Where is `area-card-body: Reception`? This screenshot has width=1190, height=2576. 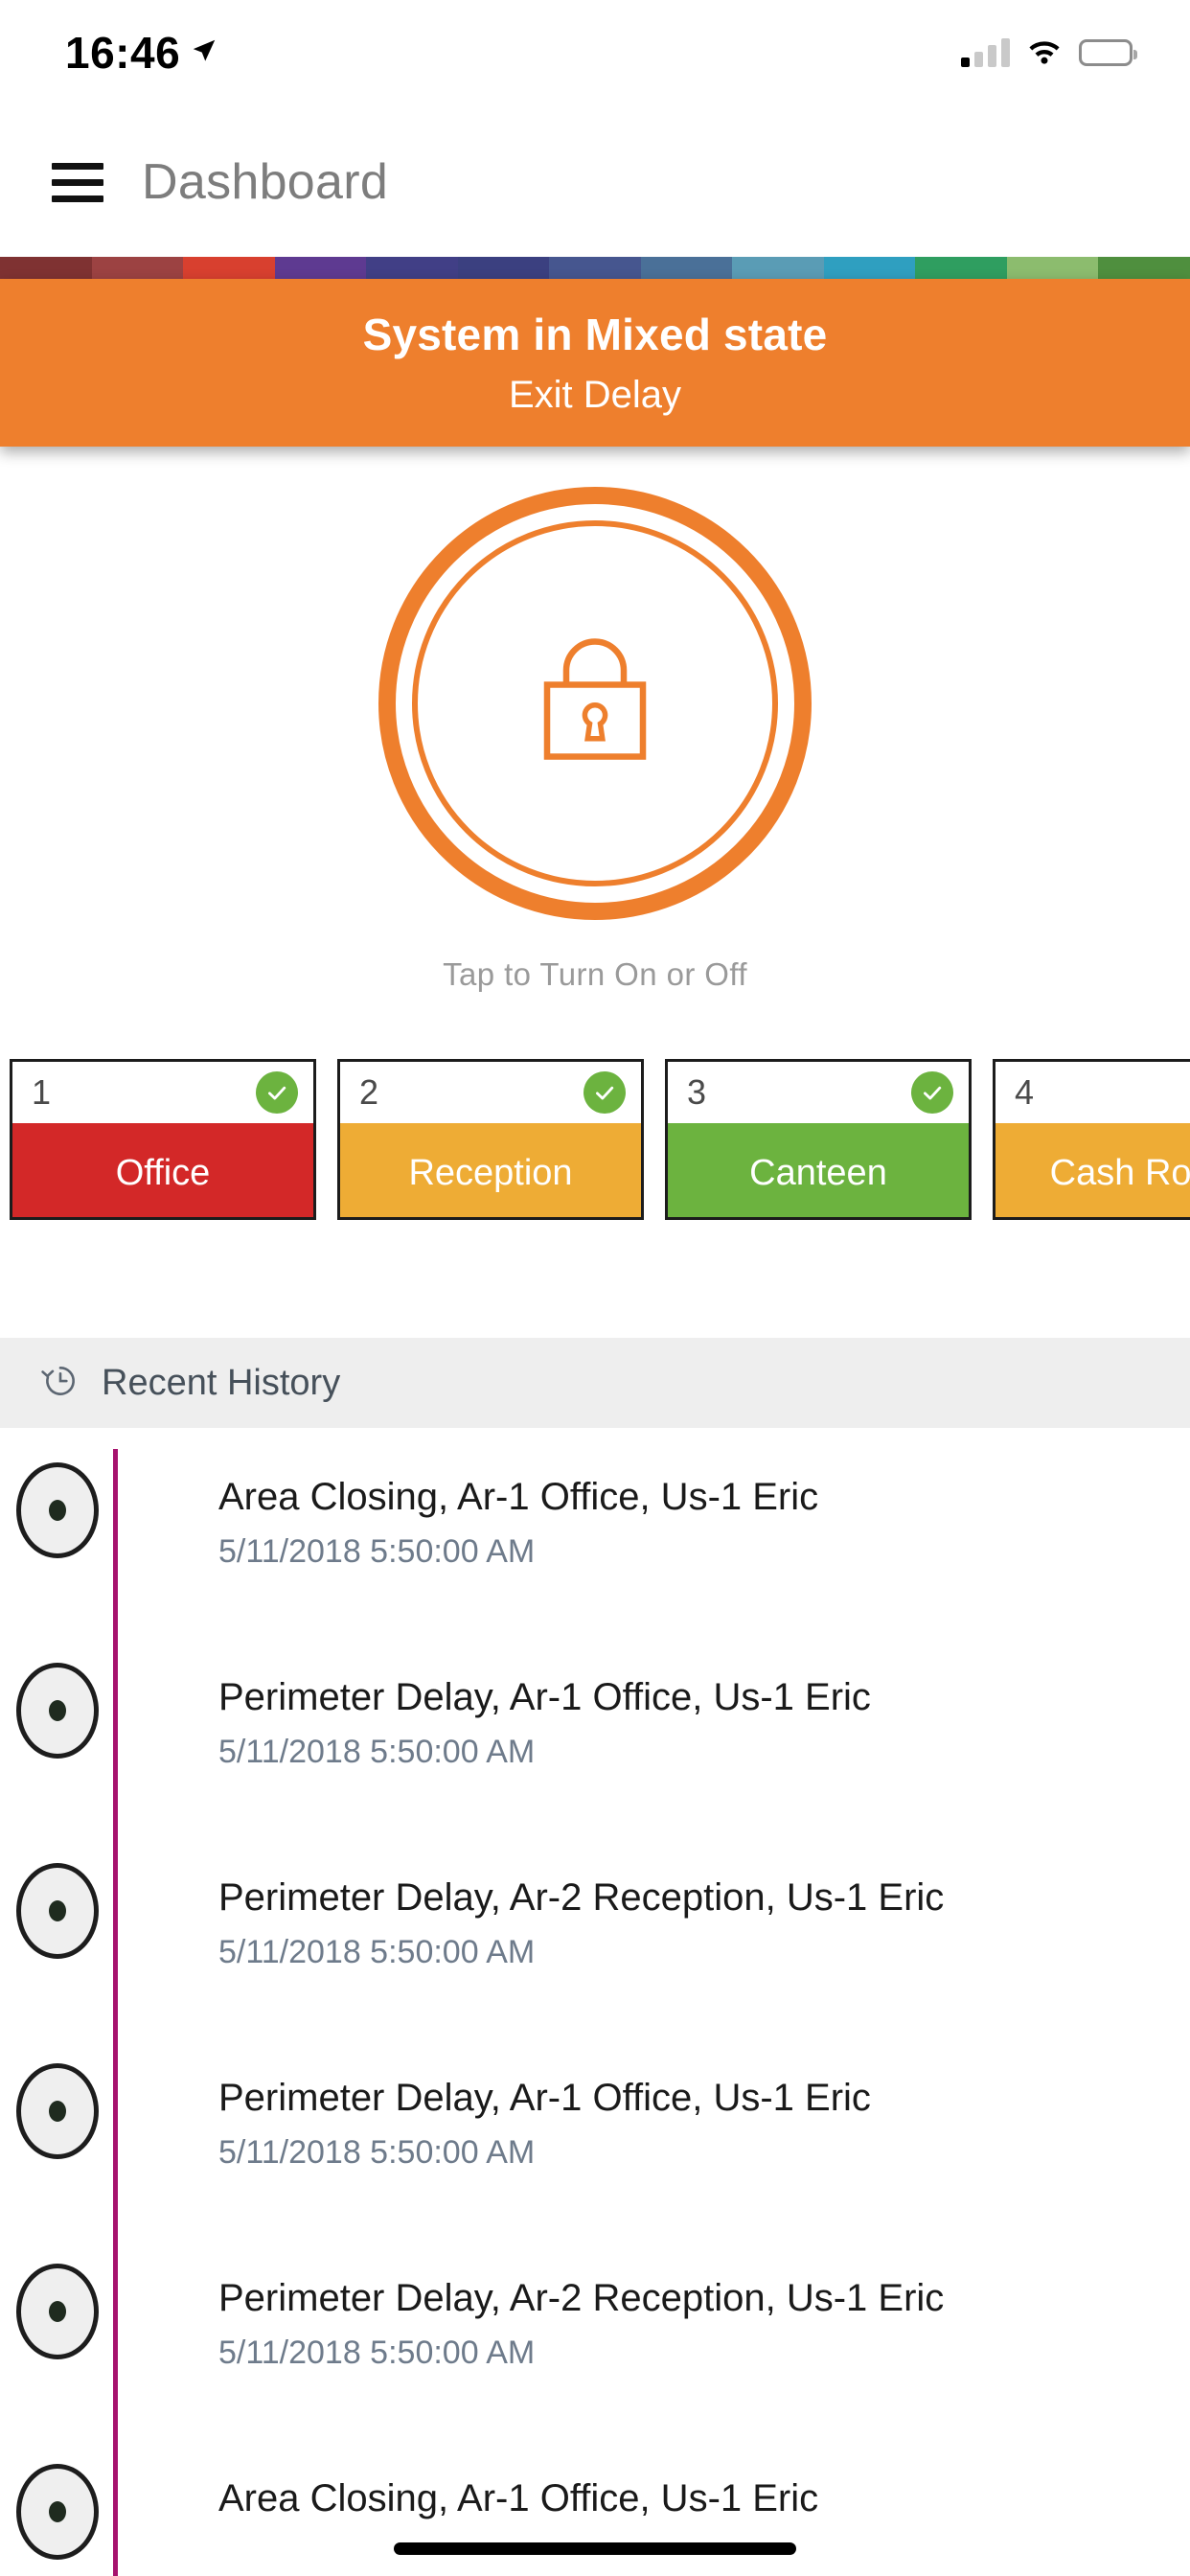
area-card-body: Reception is located at coordinates (491, 1170).